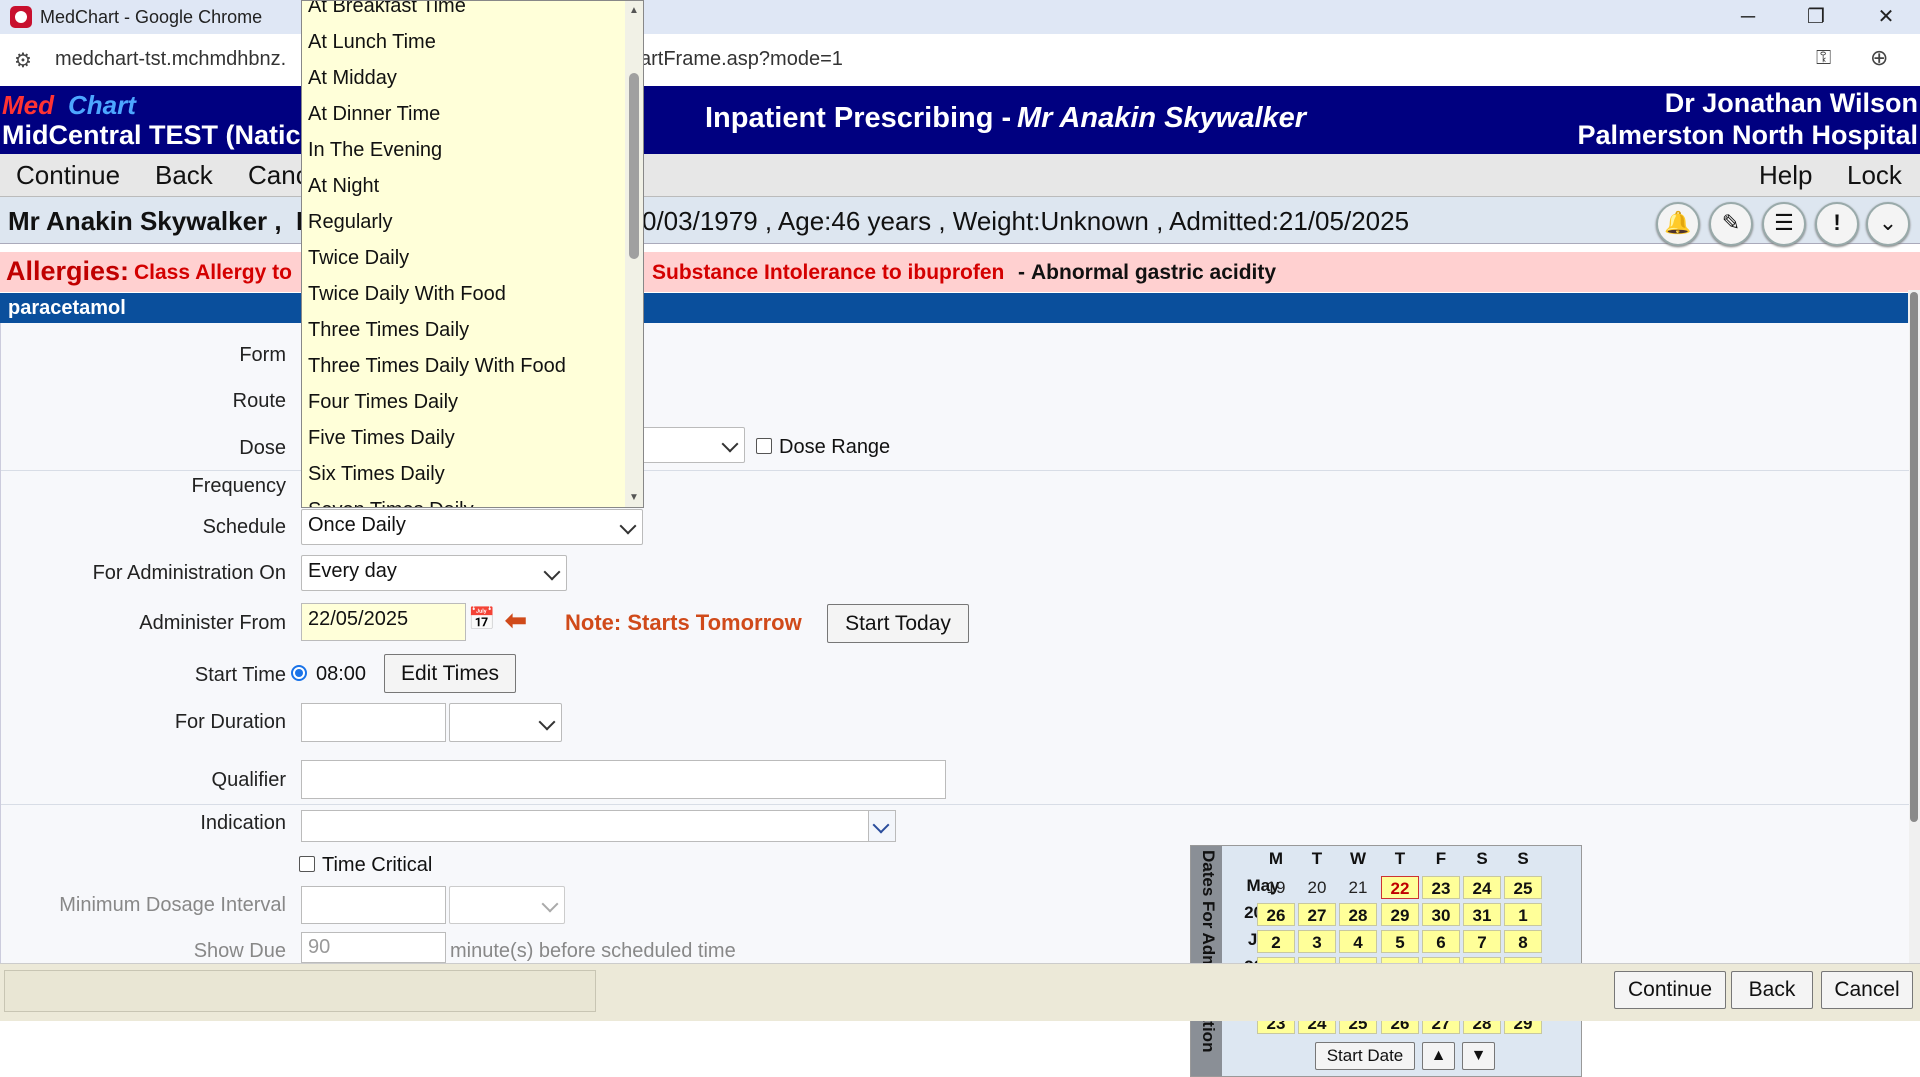 This screenshot has width=1920, height=1077. I want to click on admin-on-select: Every day, so click(434, 573).